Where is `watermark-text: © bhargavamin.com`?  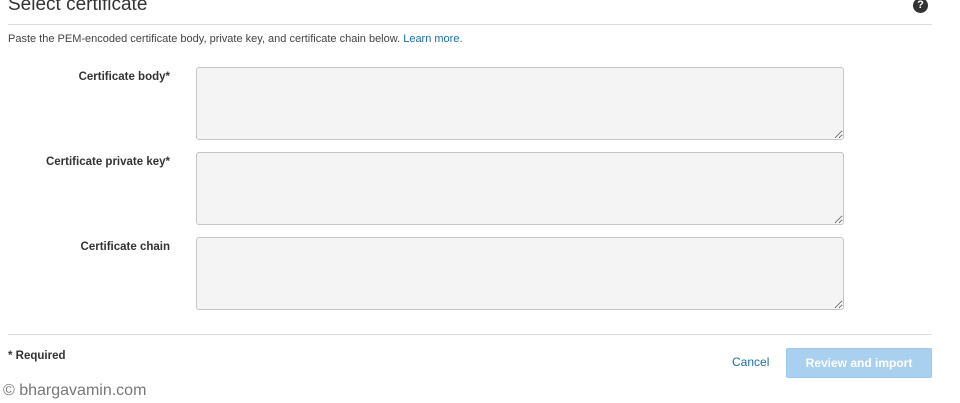 watermark-text: © bhargavamin.com is located at coordinates (75, 390).